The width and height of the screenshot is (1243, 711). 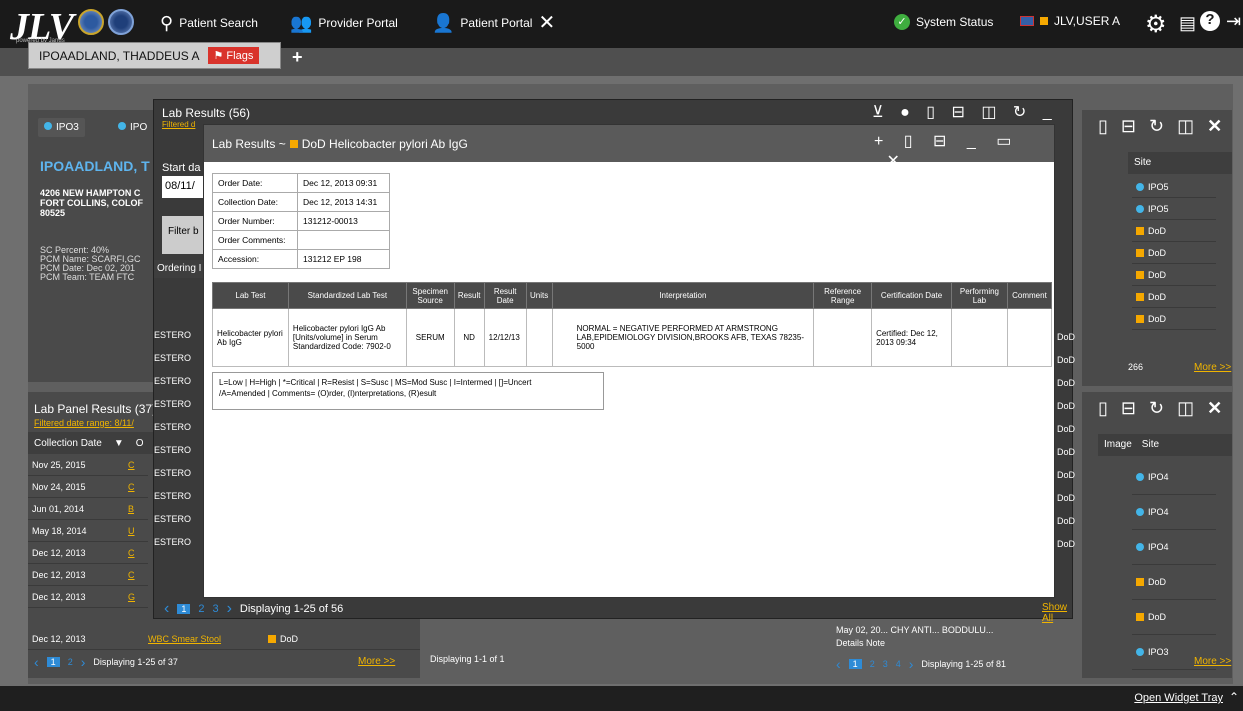 I want to click on patient-tab: IPOAADLAND, THADDEUS A ⚑ Flags, so click(x=154, y=55).